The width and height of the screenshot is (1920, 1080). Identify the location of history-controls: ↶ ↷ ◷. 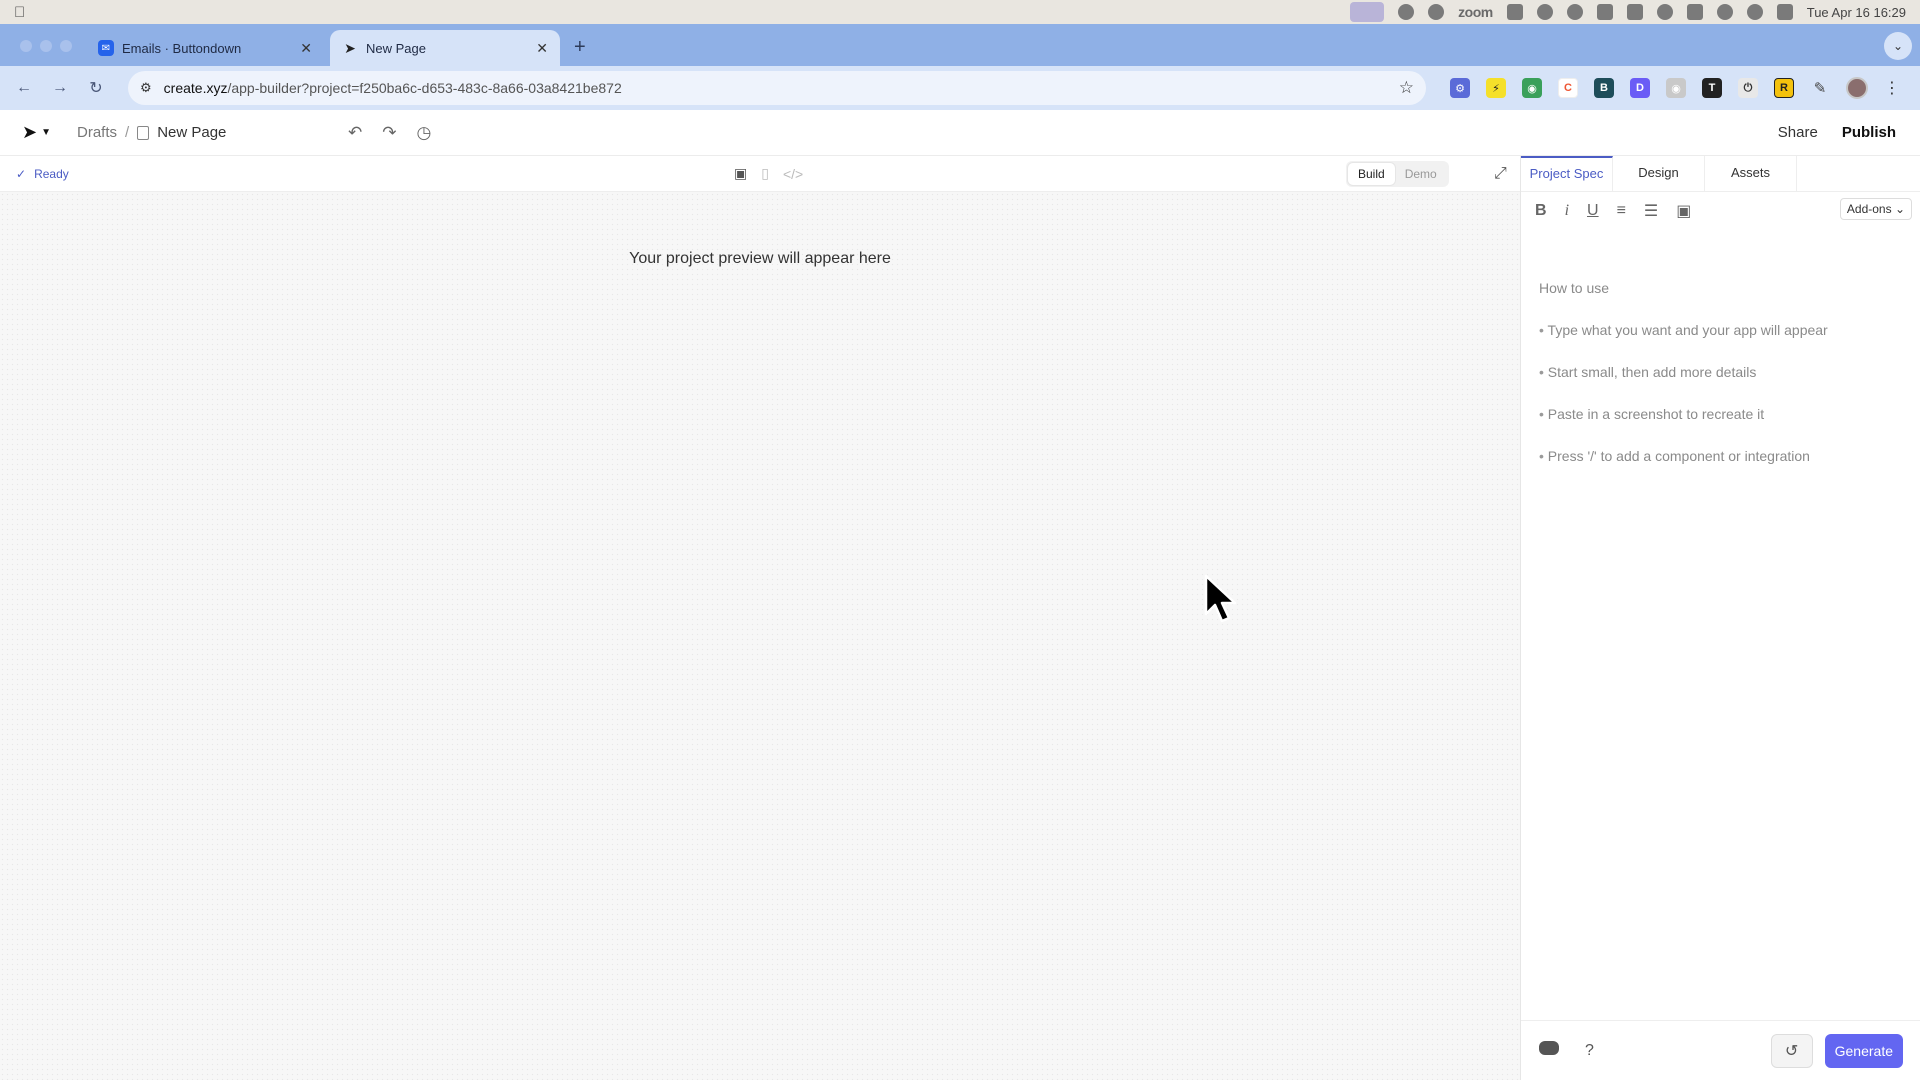
(389, 133).